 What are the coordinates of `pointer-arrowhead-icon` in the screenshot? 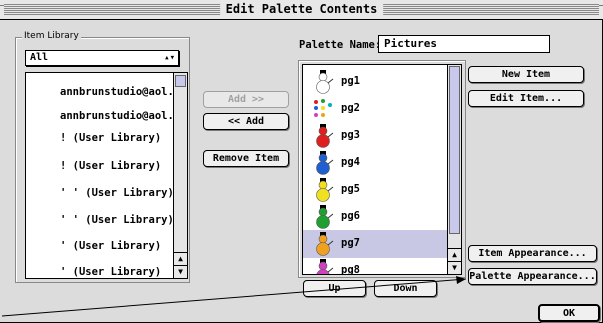 It's located at (461, 280).